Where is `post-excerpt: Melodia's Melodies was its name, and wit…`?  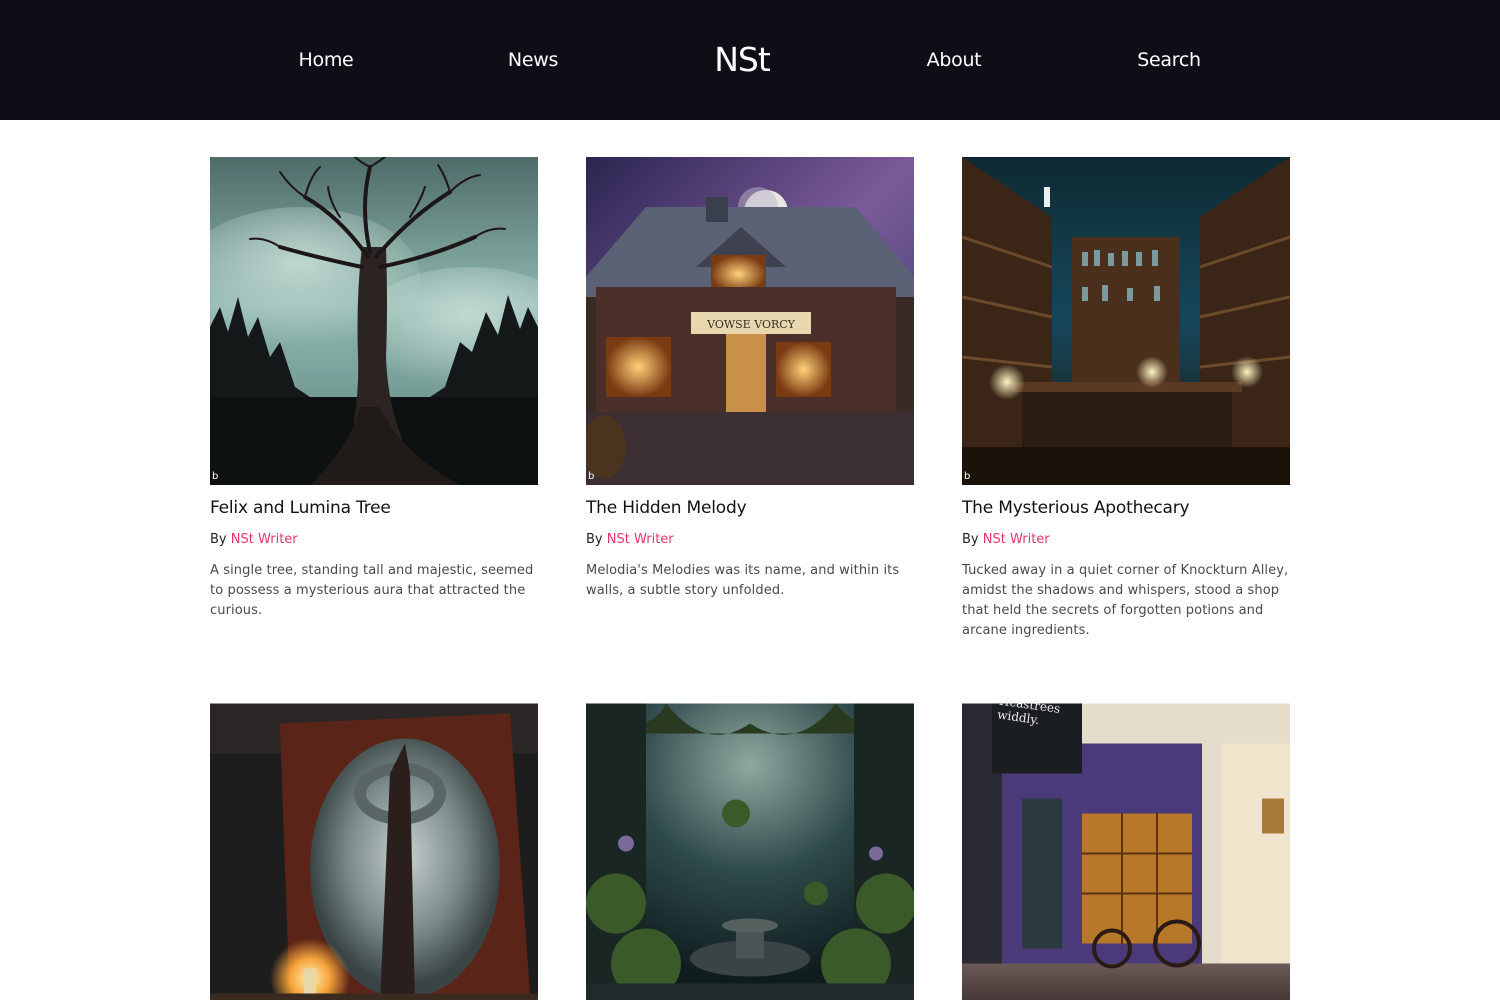 post-excerpt: Melodia's Melodies was its name, and wit… is located at coordinates (743, 580).